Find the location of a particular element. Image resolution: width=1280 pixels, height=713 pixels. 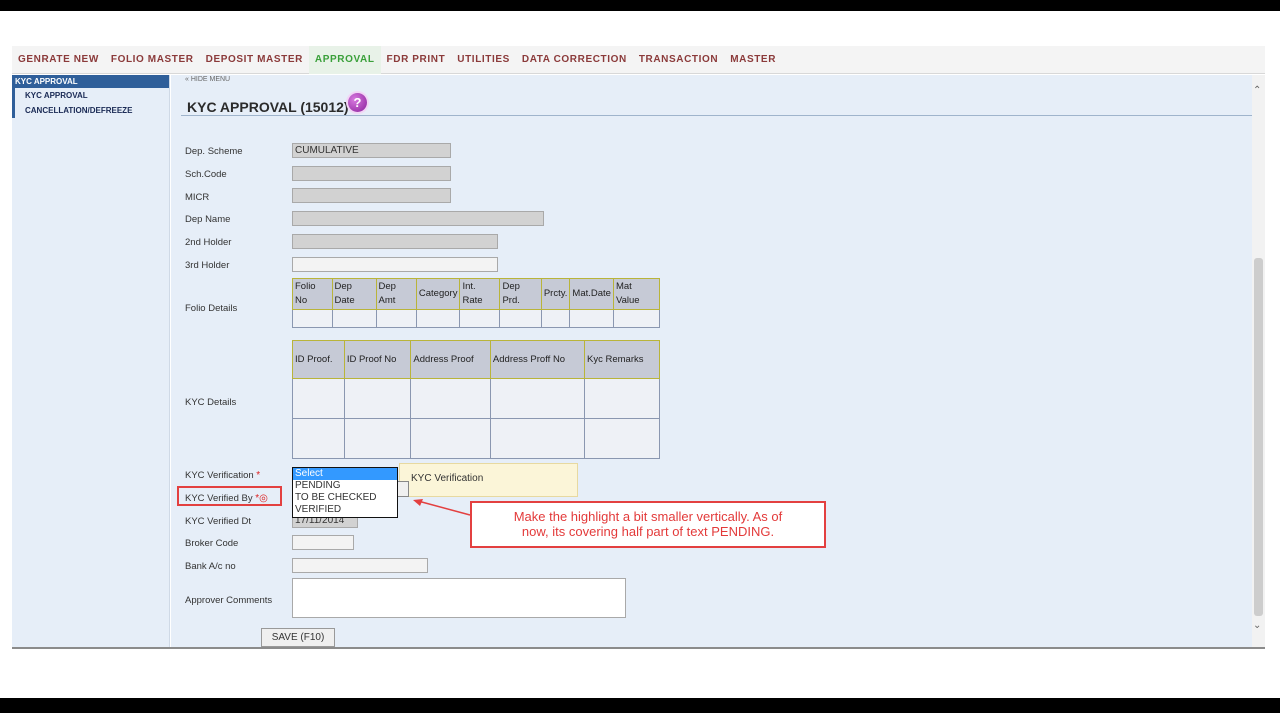

approver-comments-label: Approver Comments is located at coordinates (229, 600).